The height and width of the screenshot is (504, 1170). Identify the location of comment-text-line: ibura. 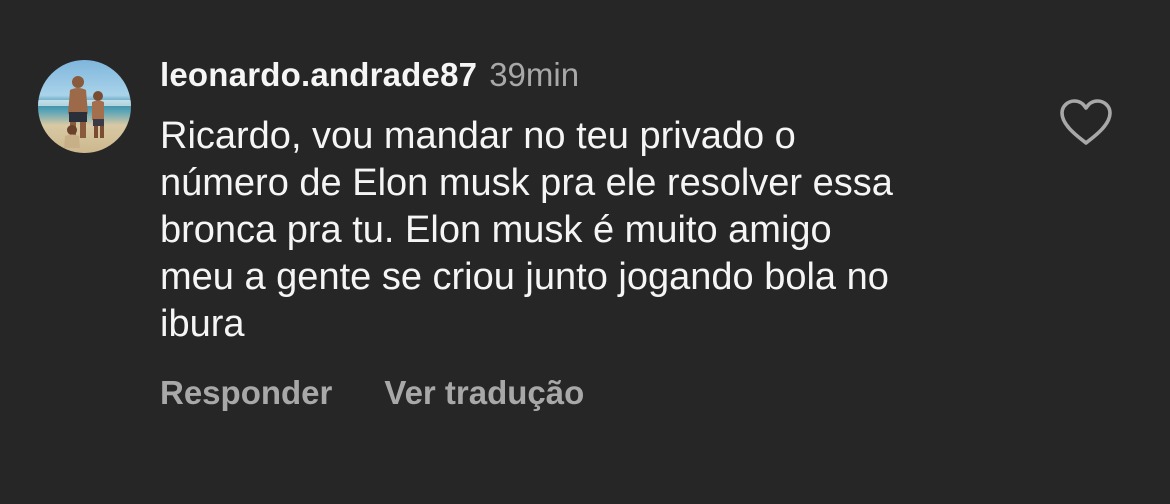
(202, 324).